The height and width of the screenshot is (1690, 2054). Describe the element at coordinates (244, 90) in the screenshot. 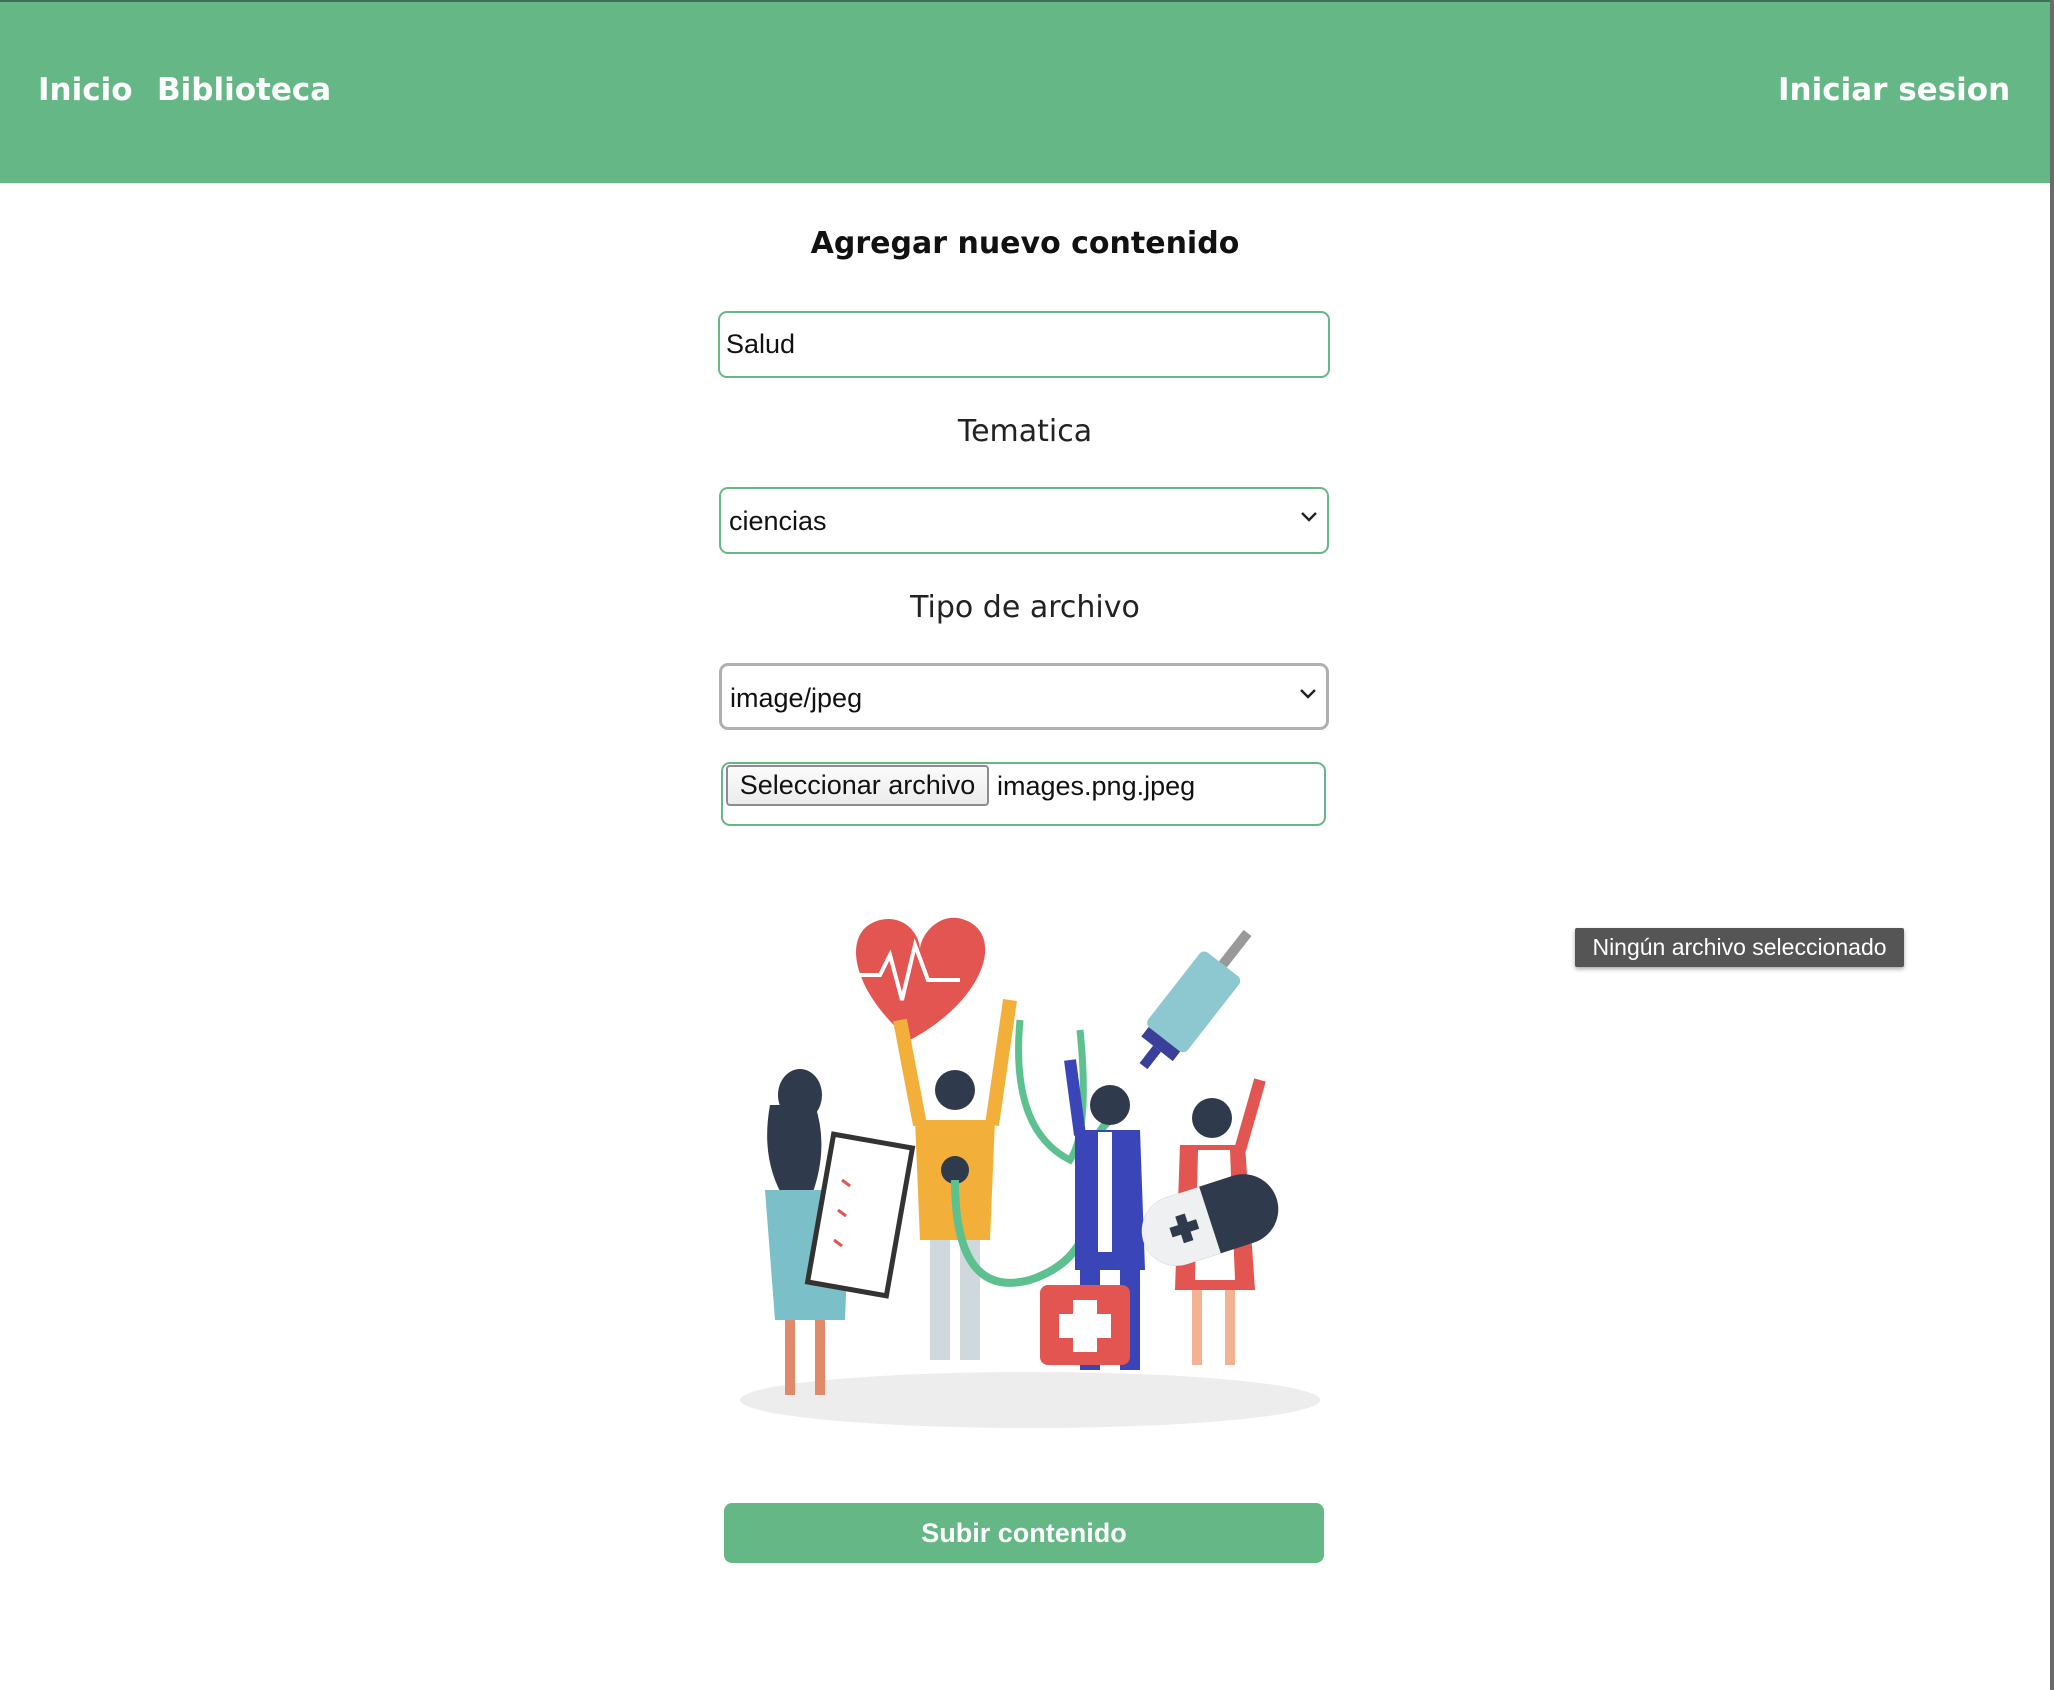

I see `nav-link-biblioteca: Biblioteca` at that location.